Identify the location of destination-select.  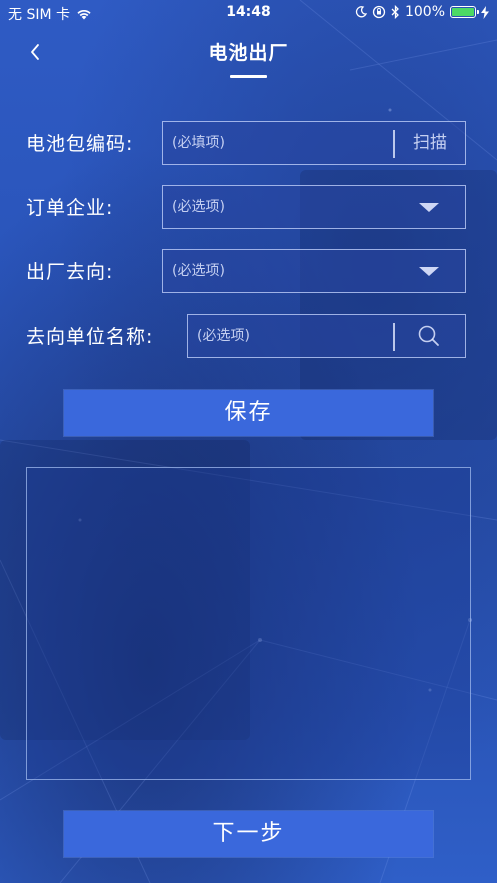
(314, 271).